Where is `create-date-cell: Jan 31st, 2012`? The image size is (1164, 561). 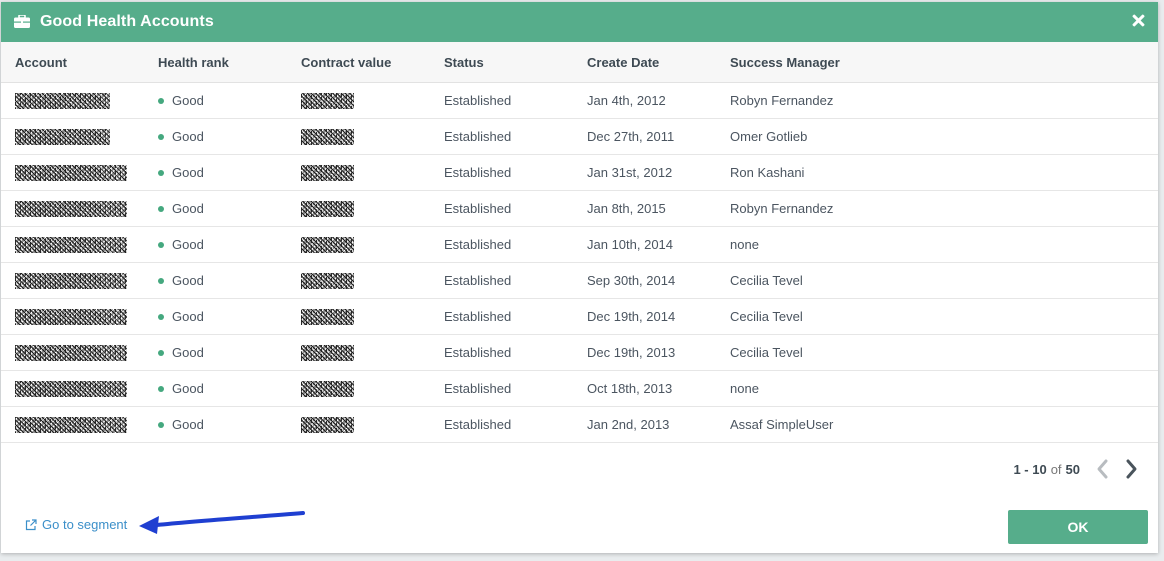
create-date-cell: Jan 31st, 2012 is located at coordinates (644, 172).